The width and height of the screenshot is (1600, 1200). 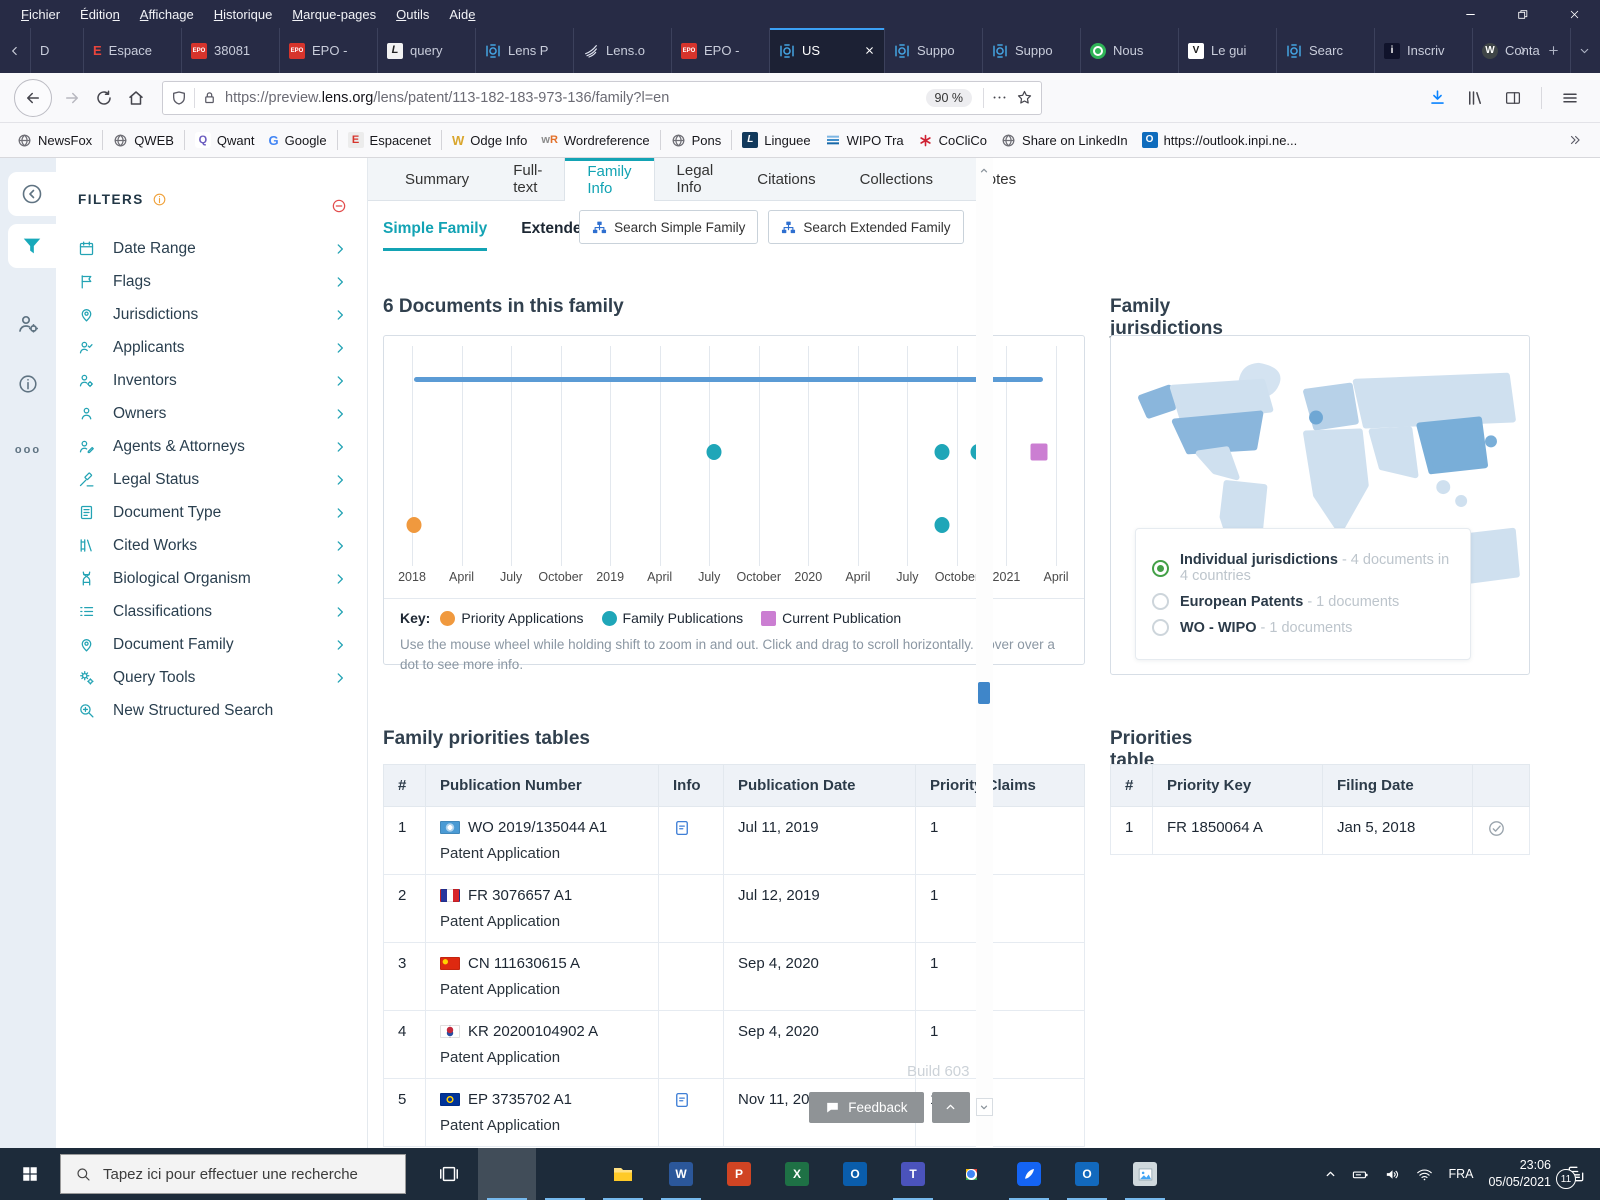 What do you see at coordinates (1392, 1174) in the screenshot?
I see `volume-icon` at bounding box center [1392, 1174].